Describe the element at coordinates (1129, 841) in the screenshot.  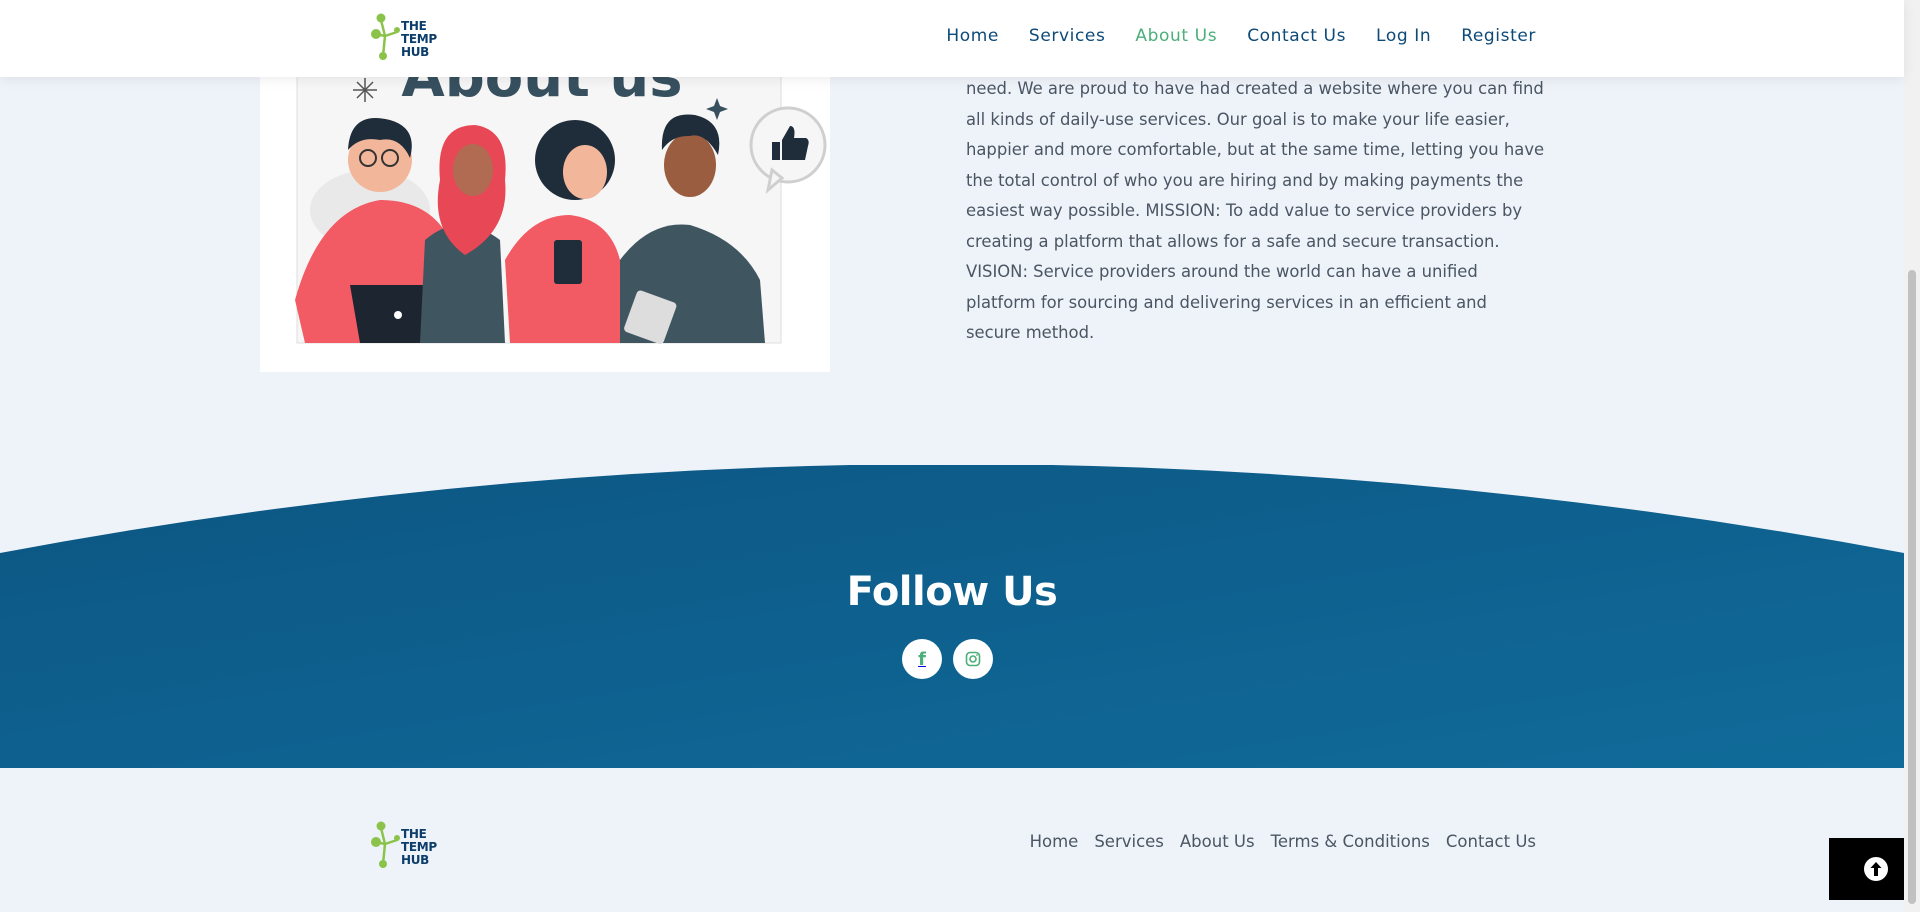
I see `footer-nav-services: Services` at that location.